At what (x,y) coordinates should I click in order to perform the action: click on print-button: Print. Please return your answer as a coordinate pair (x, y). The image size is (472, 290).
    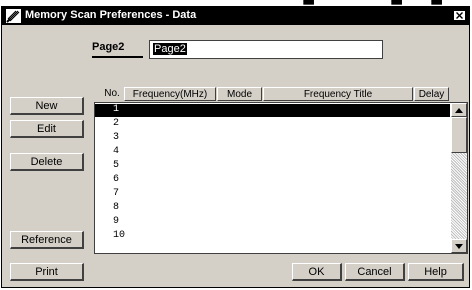
    Looking at the image, I should click on (47, 272).